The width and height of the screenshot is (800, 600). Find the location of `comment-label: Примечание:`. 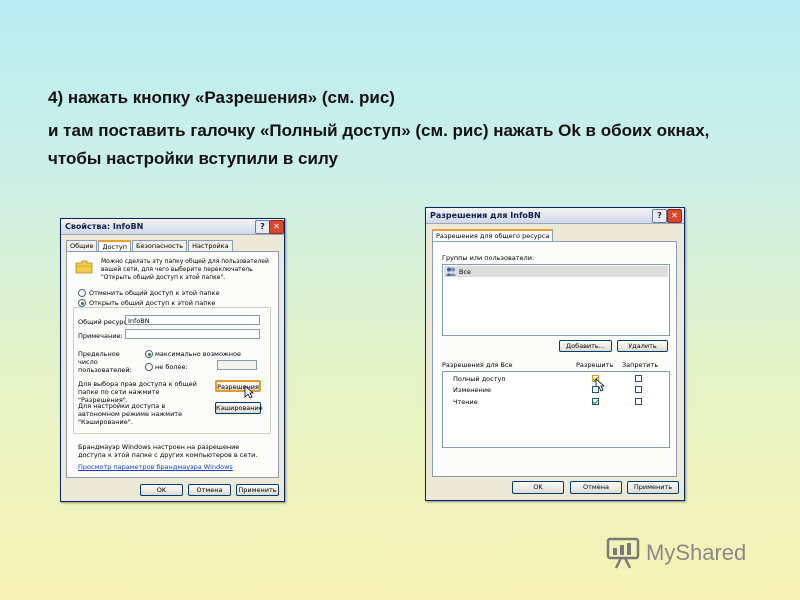

comment-label: Примечание: is located at coordinates (100, 336).